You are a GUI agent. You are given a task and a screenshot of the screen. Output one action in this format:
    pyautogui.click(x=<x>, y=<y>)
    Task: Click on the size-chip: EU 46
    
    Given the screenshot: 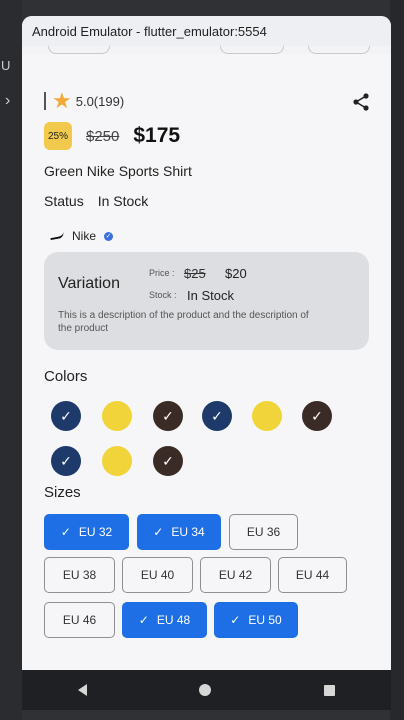 What is the action you would take?
    pyautogui.click(x=79, y=620)
    